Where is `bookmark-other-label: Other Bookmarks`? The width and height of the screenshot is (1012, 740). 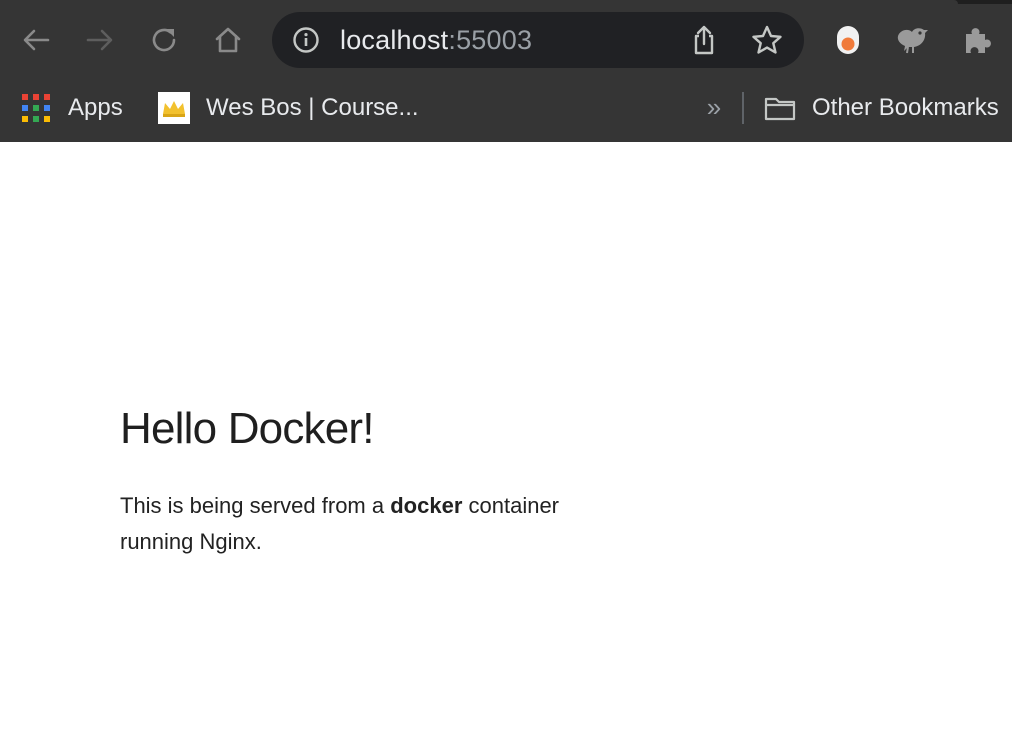 bookmark-other-label: Other Bookmarks is located at coordinates (905, 107).